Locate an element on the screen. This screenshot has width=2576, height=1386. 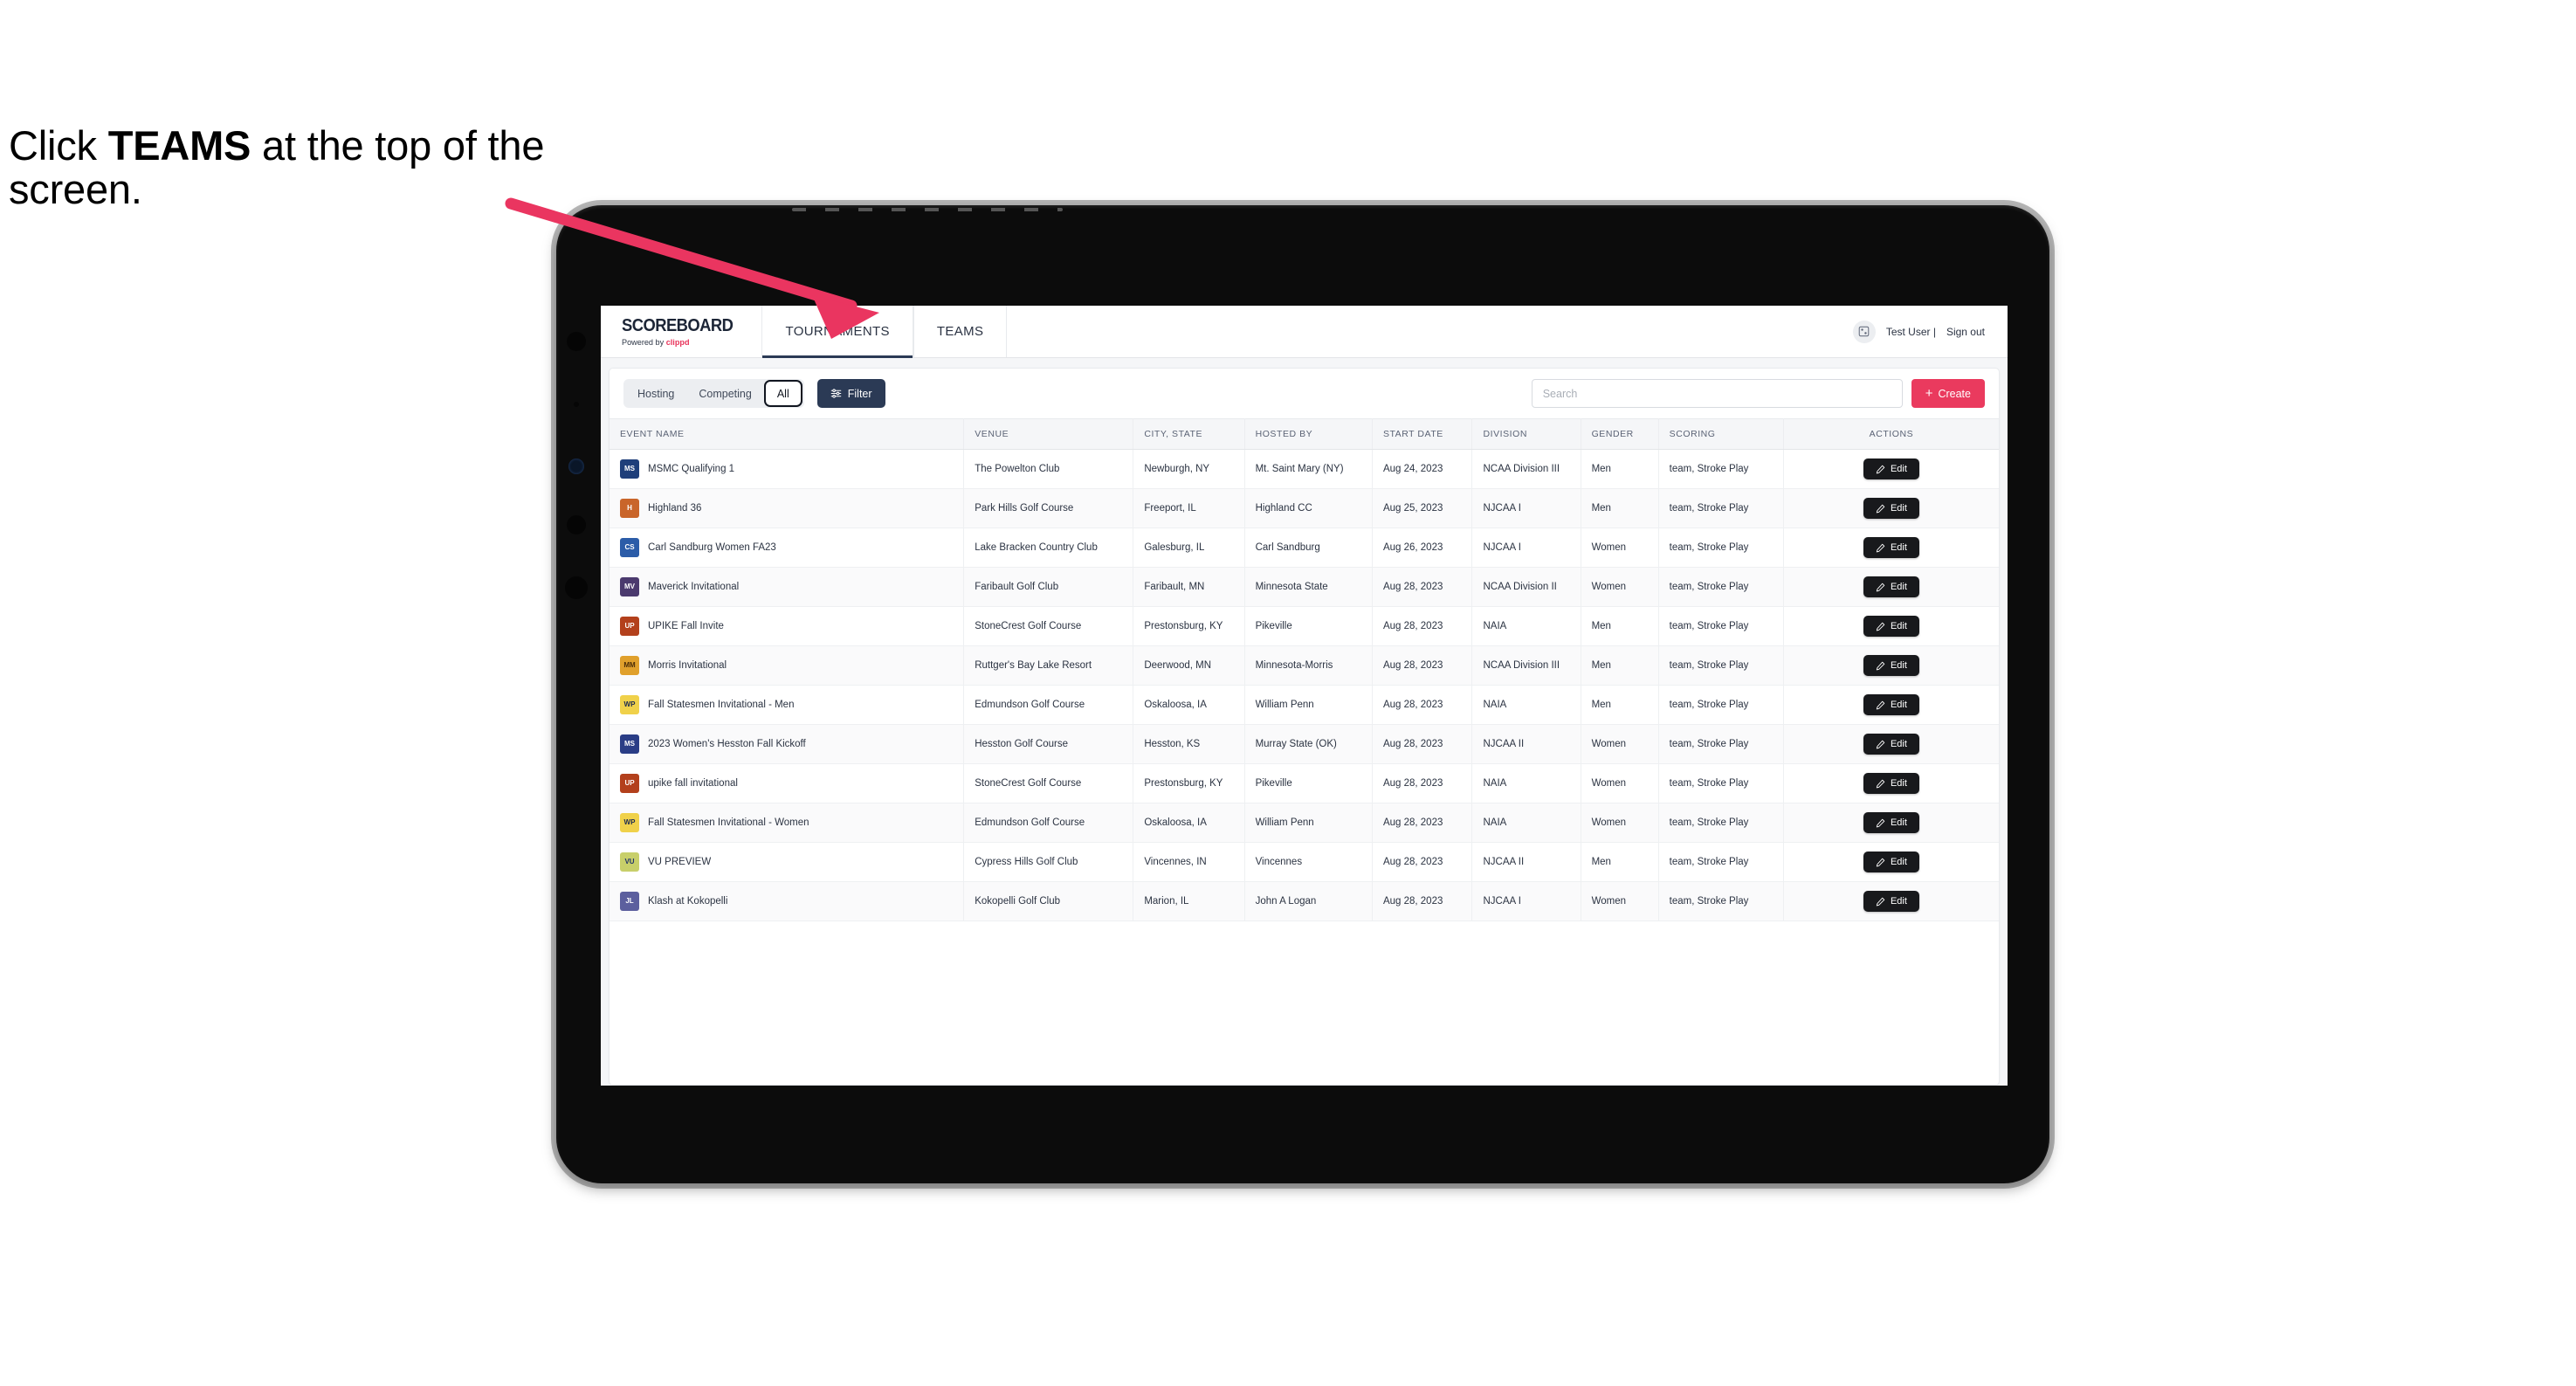
cell-hosted-by: Vincennes is located at coordinates (1308, 862).